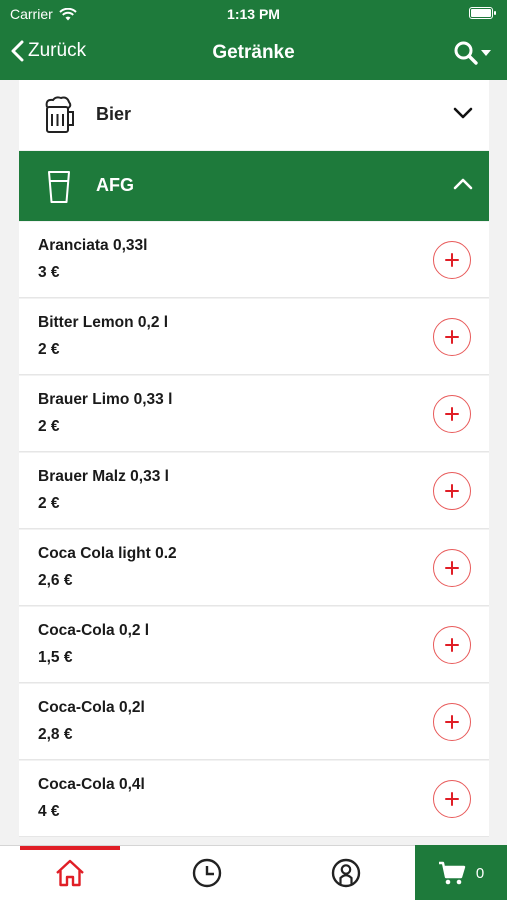 The width and height of the screenshot is (507, 900). I want to click on page-title: Getränke, so click(253, 52).